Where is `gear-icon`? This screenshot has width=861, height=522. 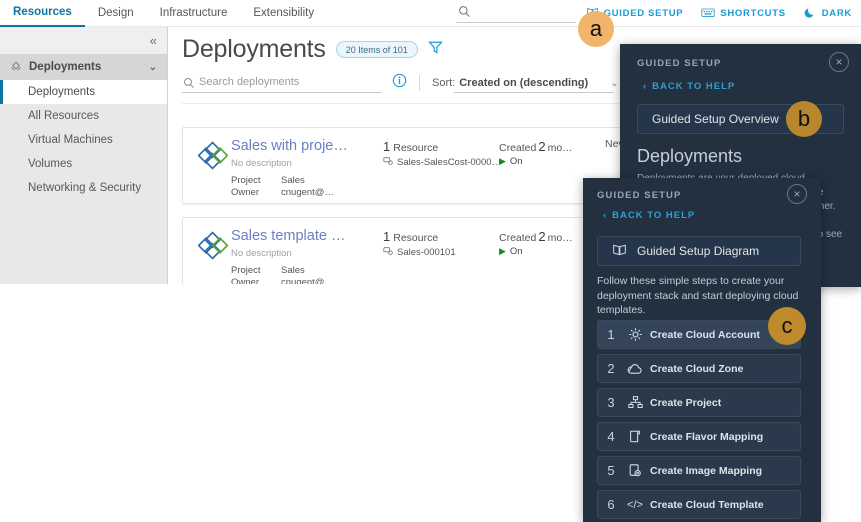 gear-icon is located at coordinates (635, 334).